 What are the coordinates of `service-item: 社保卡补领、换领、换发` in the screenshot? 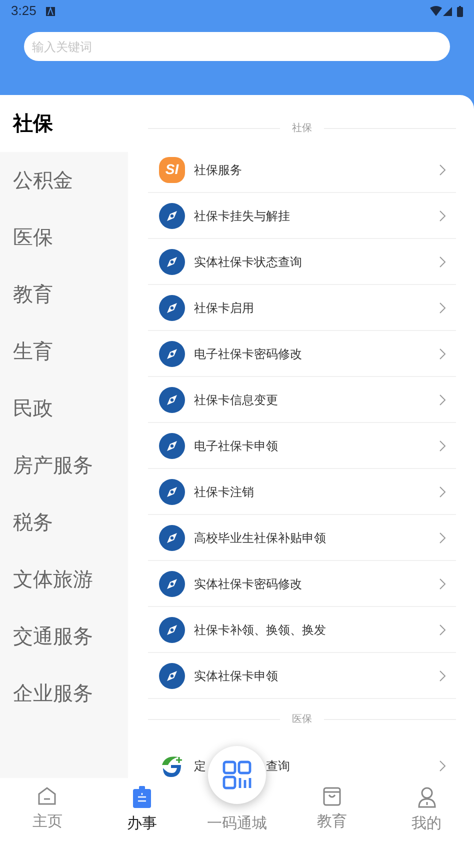 It's located at (302, 630).